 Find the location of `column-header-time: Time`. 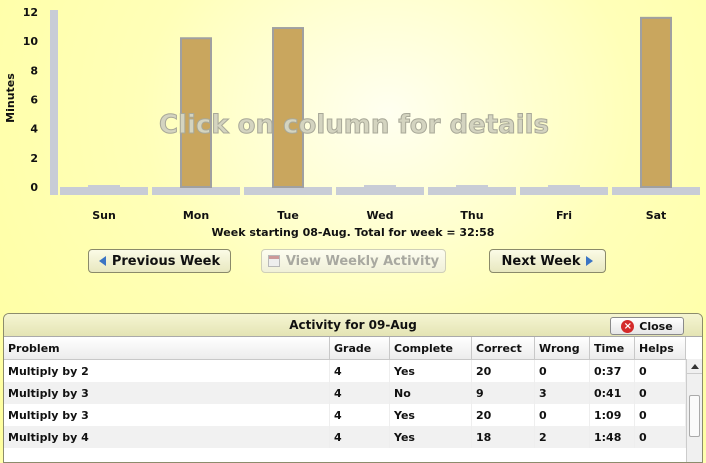

column-header-time: Time is located at coordinates (612, 348).